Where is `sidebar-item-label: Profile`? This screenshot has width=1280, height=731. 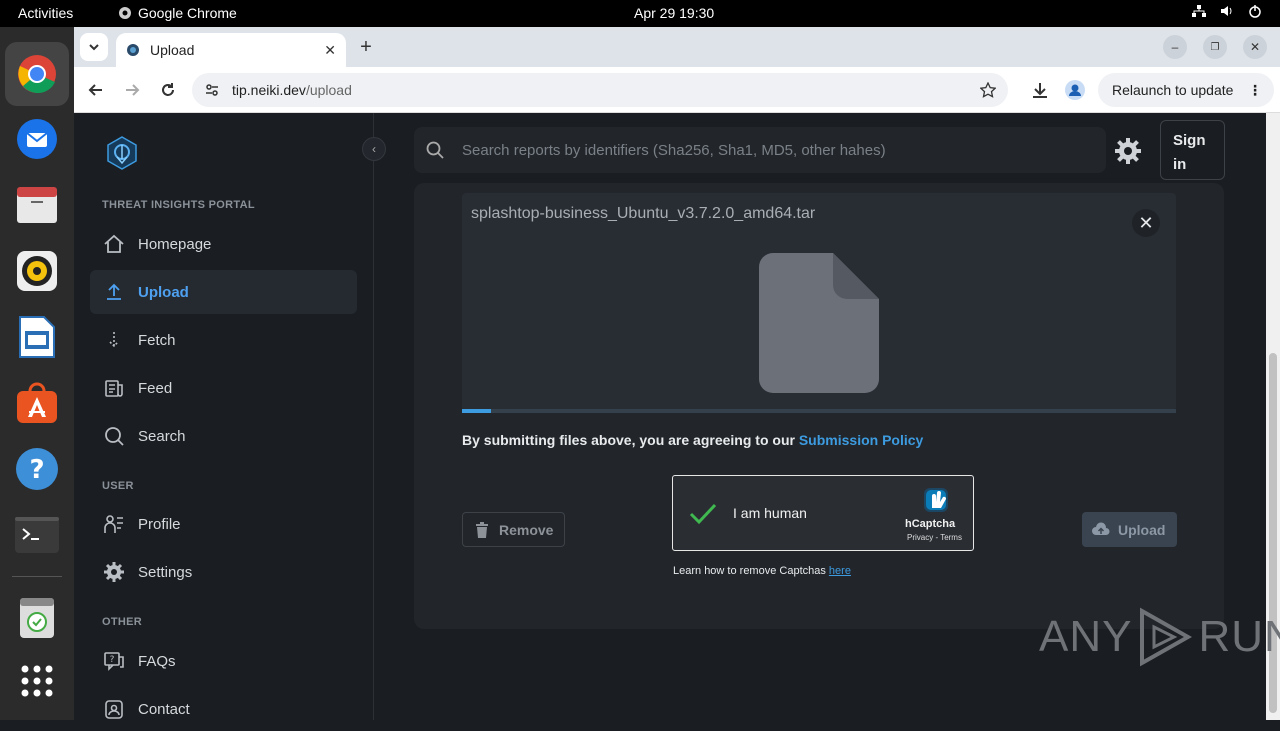 sidebar-item-label: Profile is located at coordinates (159, 524).